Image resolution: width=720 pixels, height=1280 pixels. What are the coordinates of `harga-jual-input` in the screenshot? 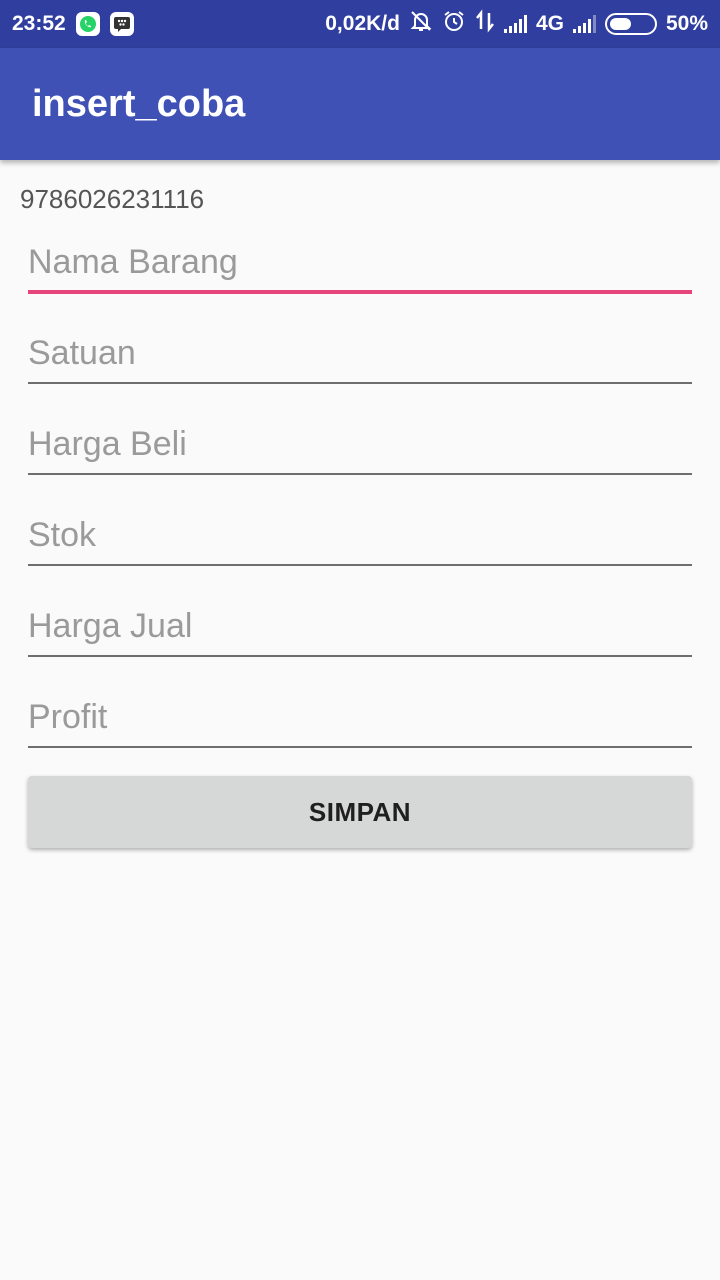 It's located at (360, 626).